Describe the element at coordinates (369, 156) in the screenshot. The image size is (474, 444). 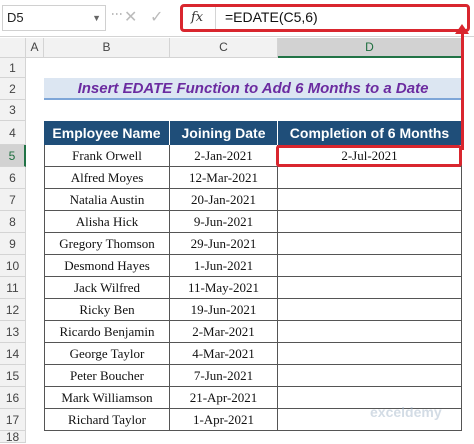
I see `selected-cell-highlight` at that location.